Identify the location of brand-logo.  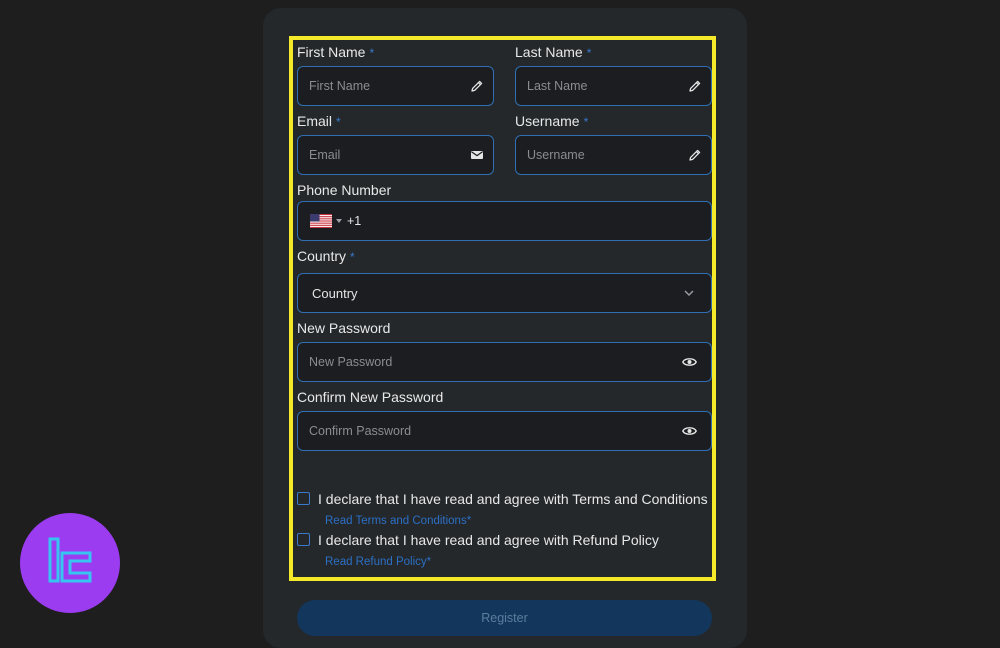
(70, 563).